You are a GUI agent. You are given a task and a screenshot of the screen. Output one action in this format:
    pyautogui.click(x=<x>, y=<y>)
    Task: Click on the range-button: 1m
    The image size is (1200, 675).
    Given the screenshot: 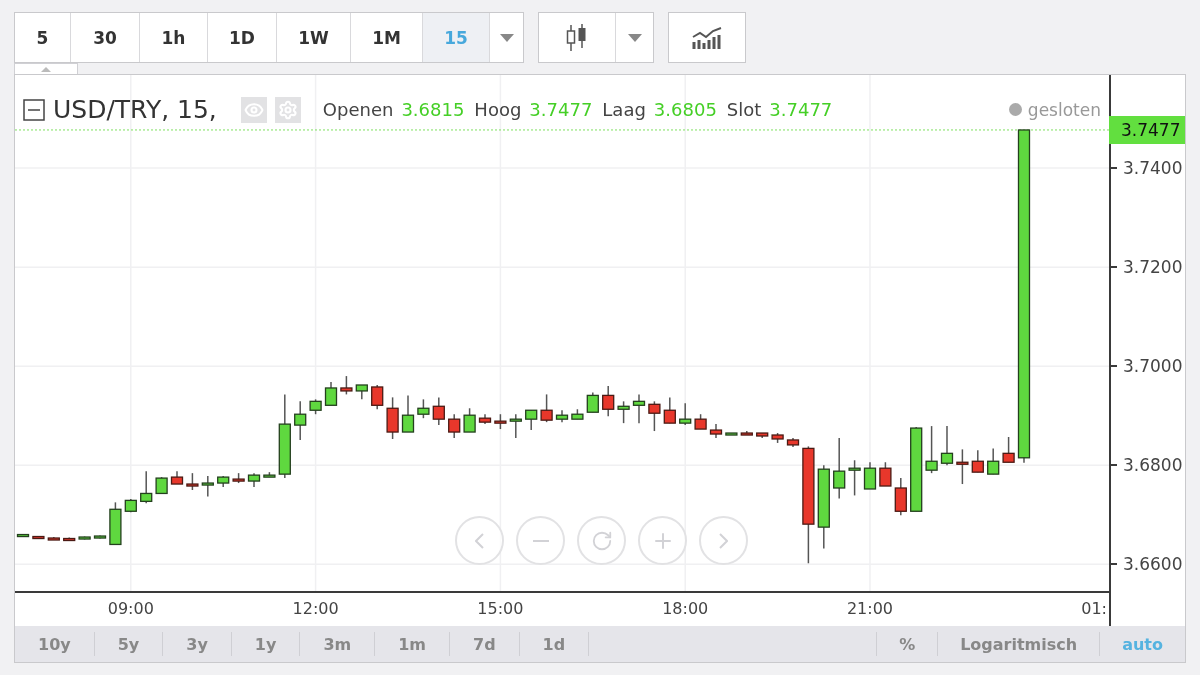 What is the action you would take?
    pyautogui.click(x=412, y=644)
    